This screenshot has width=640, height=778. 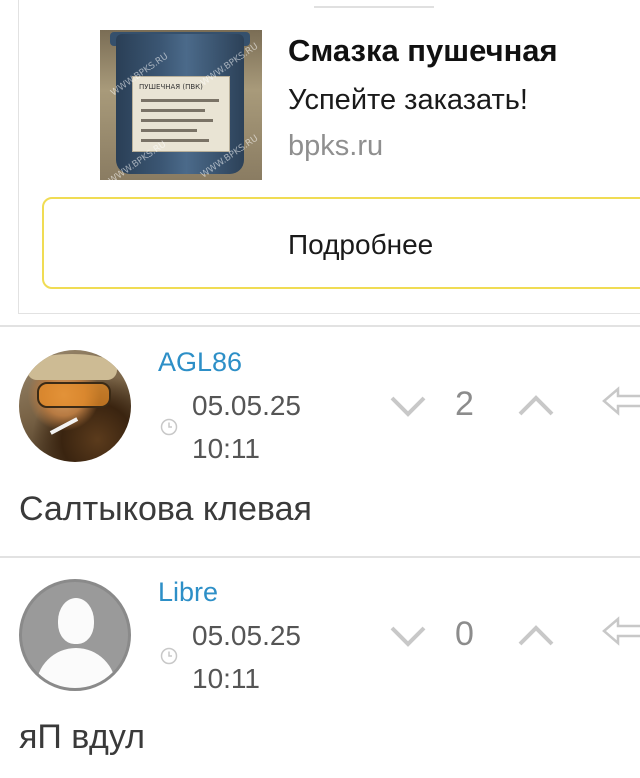 I want to click on ad-more-button: Подробнее, so click(x=341, y=243).